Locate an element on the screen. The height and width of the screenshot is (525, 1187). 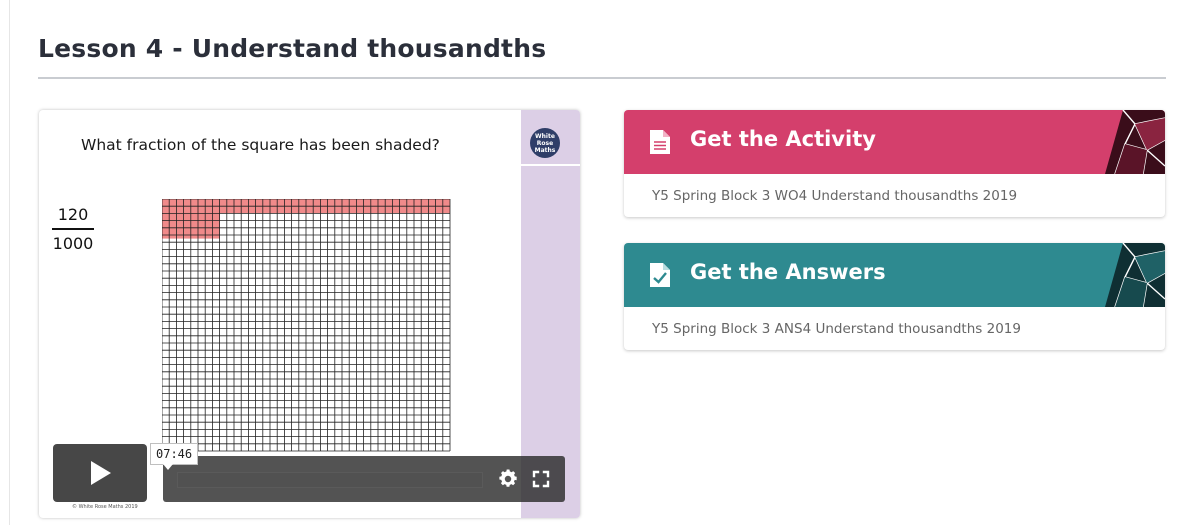
fullscreen-icon is located at coordinates (541, 479).